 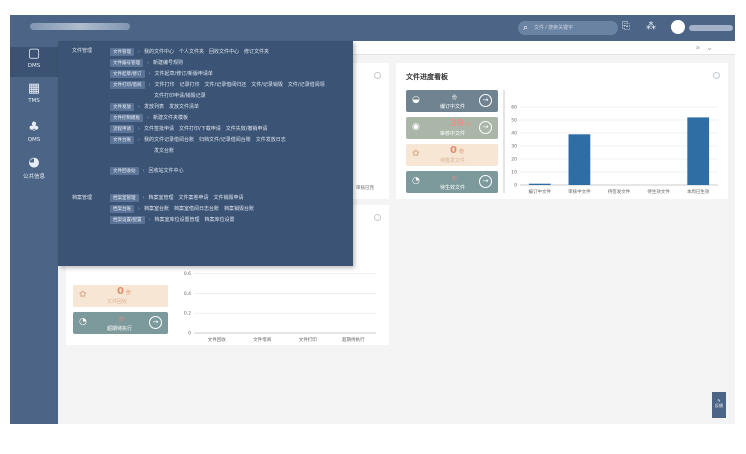 I want to click on scrollbar, so click(x=504, y=141).